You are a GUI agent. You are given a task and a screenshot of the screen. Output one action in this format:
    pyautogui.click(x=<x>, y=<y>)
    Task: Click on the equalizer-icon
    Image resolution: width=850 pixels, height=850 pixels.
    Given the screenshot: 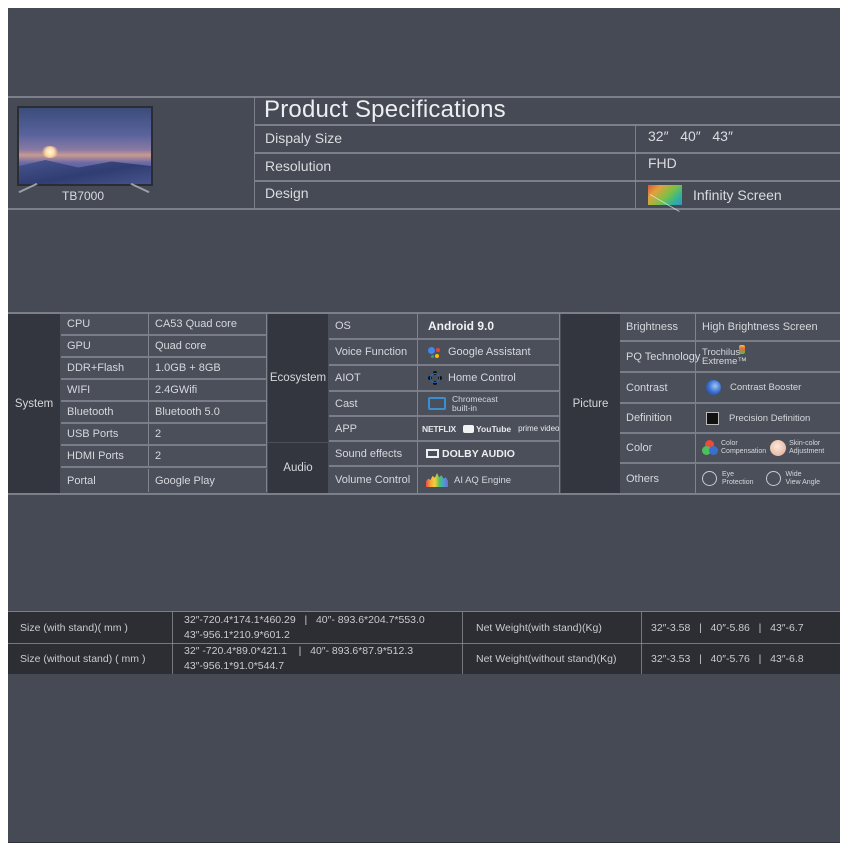 What is the action you would take?
    pyautogui.click(x=437, y=480)
    